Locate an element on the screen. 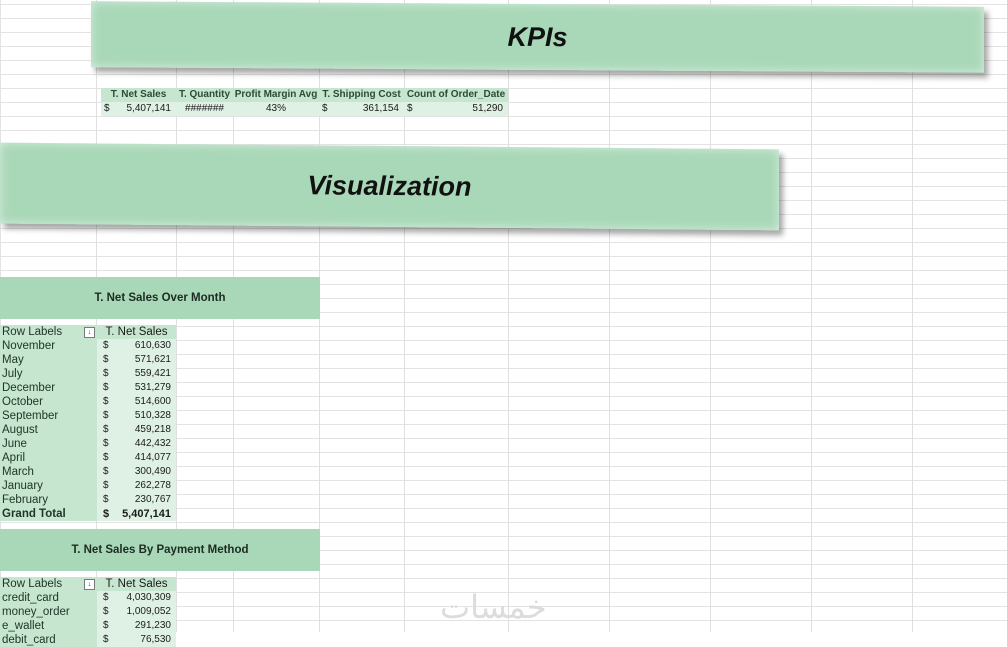 The height and width of the screenshot is (647, 1007). pivot-title: T. Net Sales Over Month is located at coordinates (160, 298).